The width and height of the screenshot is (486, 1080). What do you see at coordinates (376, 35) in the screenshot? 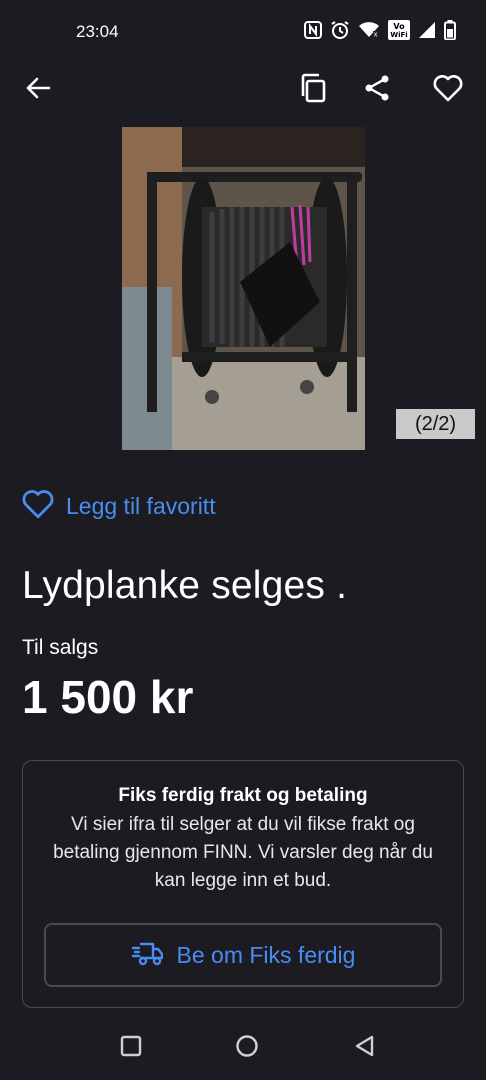
I see `svg-text: x` at bounding box center [376, 35].